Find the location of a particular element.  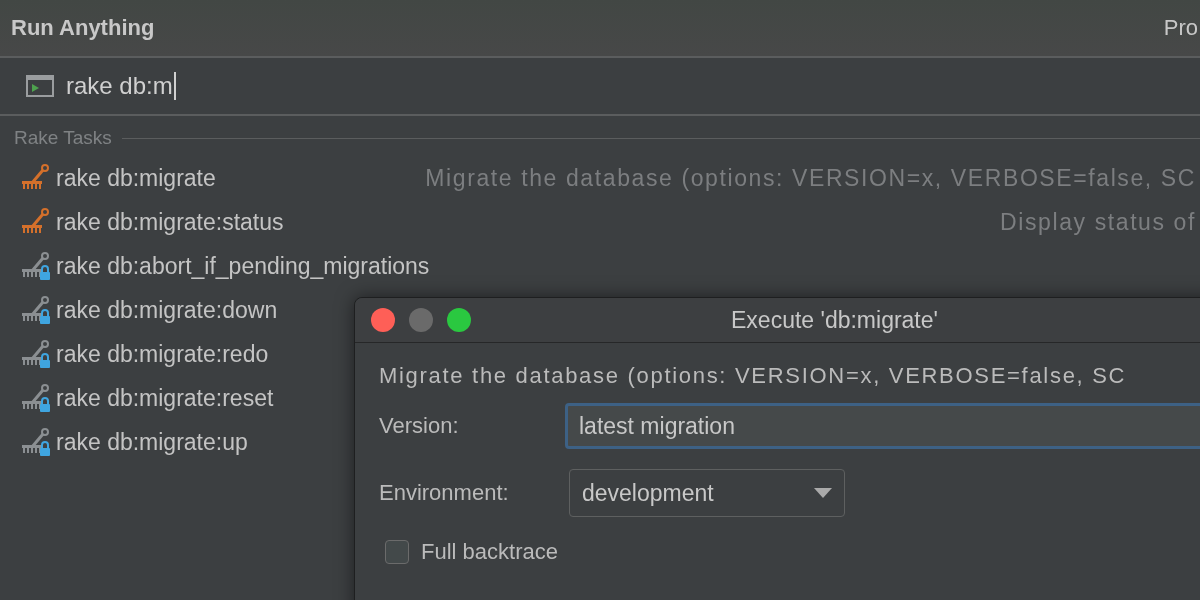

field-label: Environment: is located at coordinates (444, 493).